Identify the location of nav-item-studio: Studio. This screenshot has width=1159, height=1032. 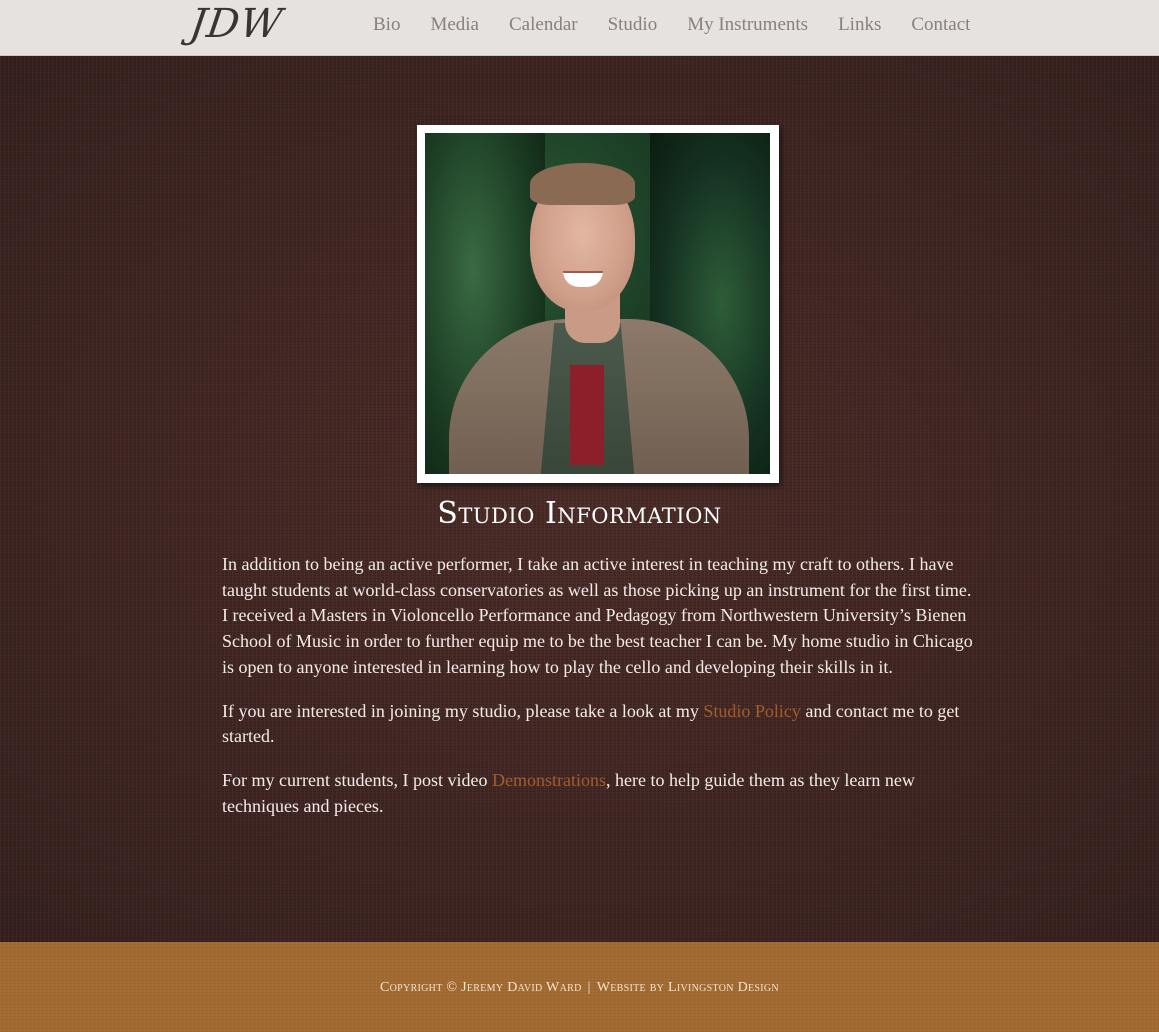
(633, 25).